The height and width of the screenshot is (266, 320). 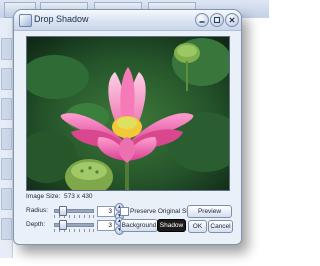 I want to click on radius-input: 3, so click(x=106, y=211).